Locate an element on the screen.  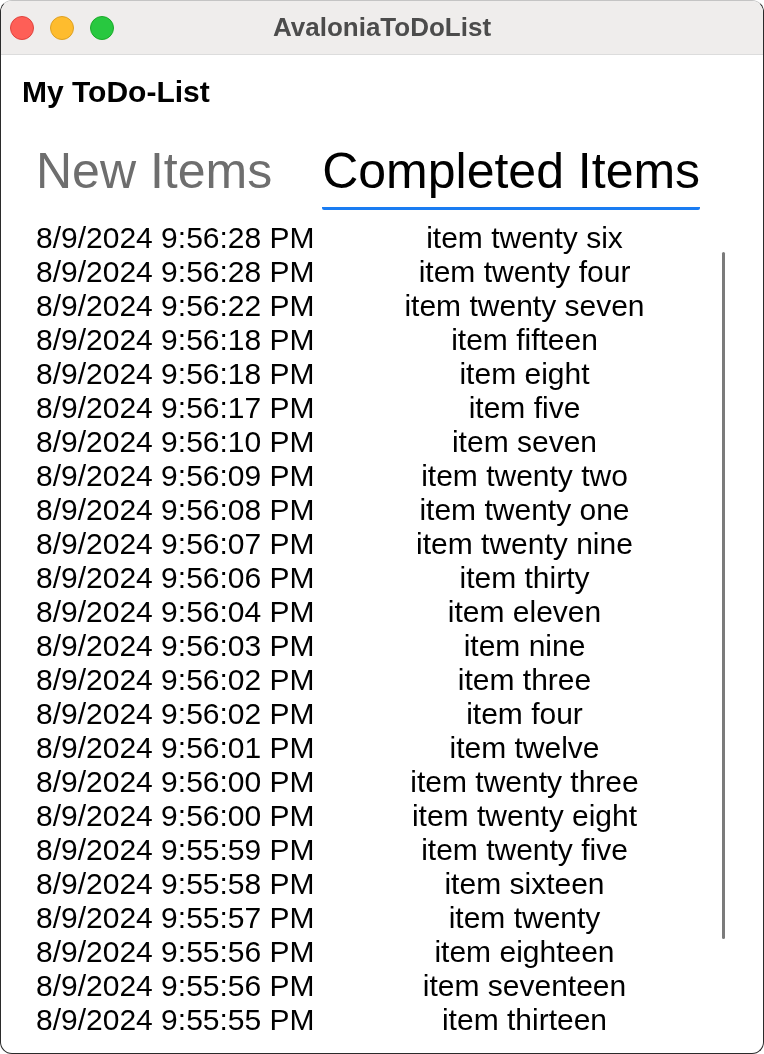
item-name: item fifteen is located at coordinates (524, 340).